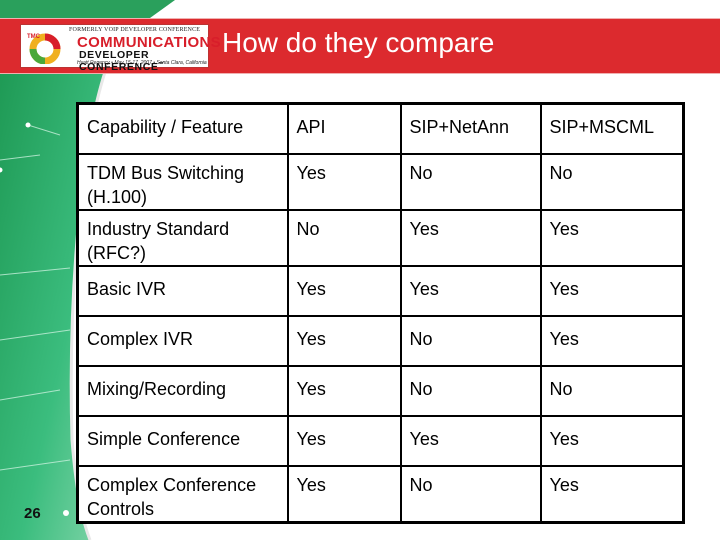 The image size is (720, 540). Describe the element at coordinates (44, 48) in the screenshot. I see `tmc-emblem-icon: TMC` at that location.